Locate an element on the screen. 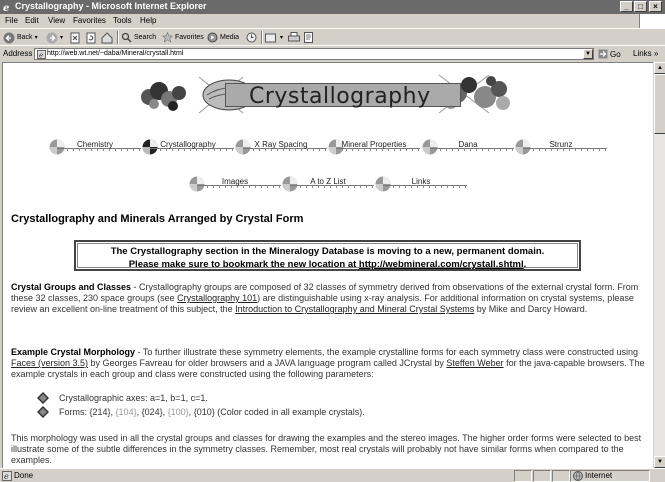  nav-crystallography: Crystallography is located at coordinates (188, 147).